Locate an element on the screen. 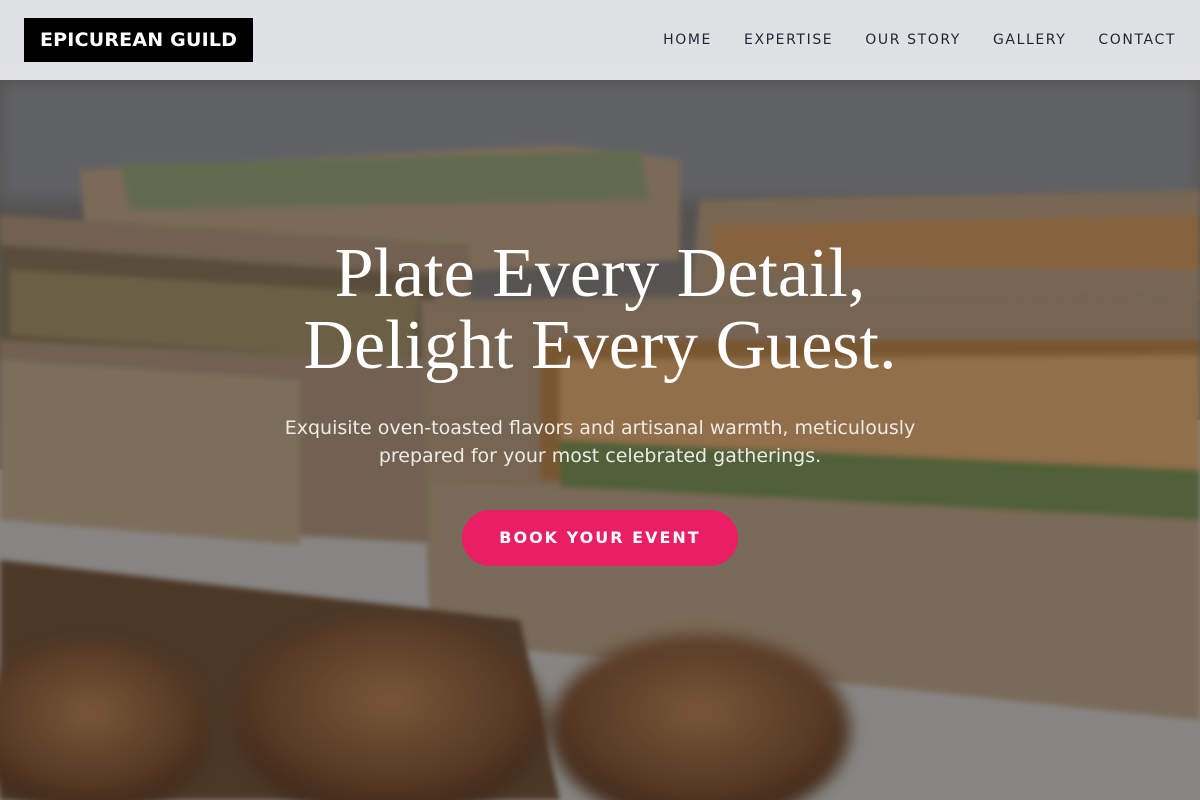 This screenshot has height=800, width=1200. main-nav: HOME EXPERTISE OUR STORY GALLERY CONTACT is located at coordinates (903, 40).